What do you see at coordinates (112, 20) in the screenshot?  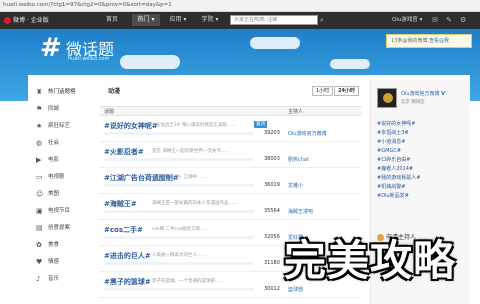 I see `nav-home: 首页` at bounding box center [112, 20].